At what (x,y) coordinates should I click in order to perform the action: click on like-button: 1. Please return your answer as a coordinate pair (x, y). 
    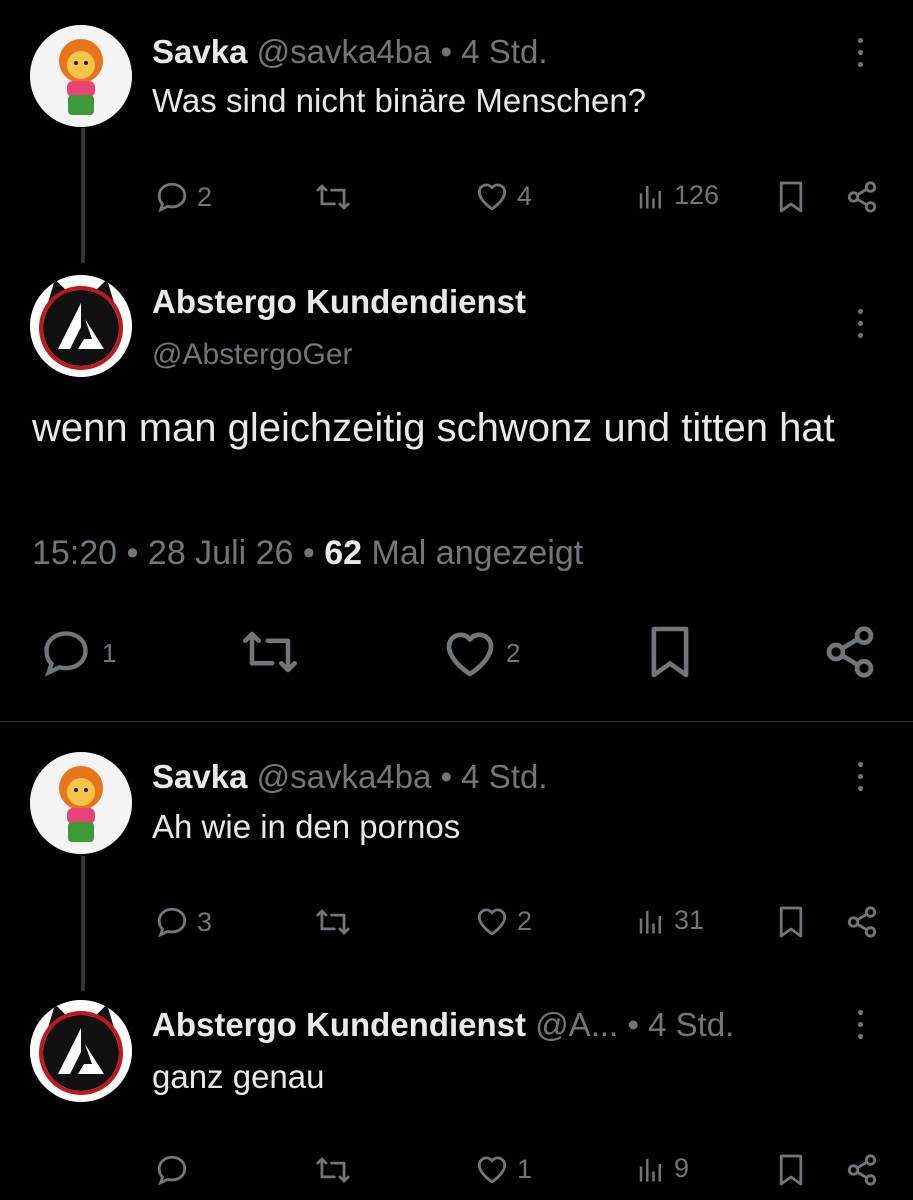
    Looking at the image, I should click on (503, 1169).